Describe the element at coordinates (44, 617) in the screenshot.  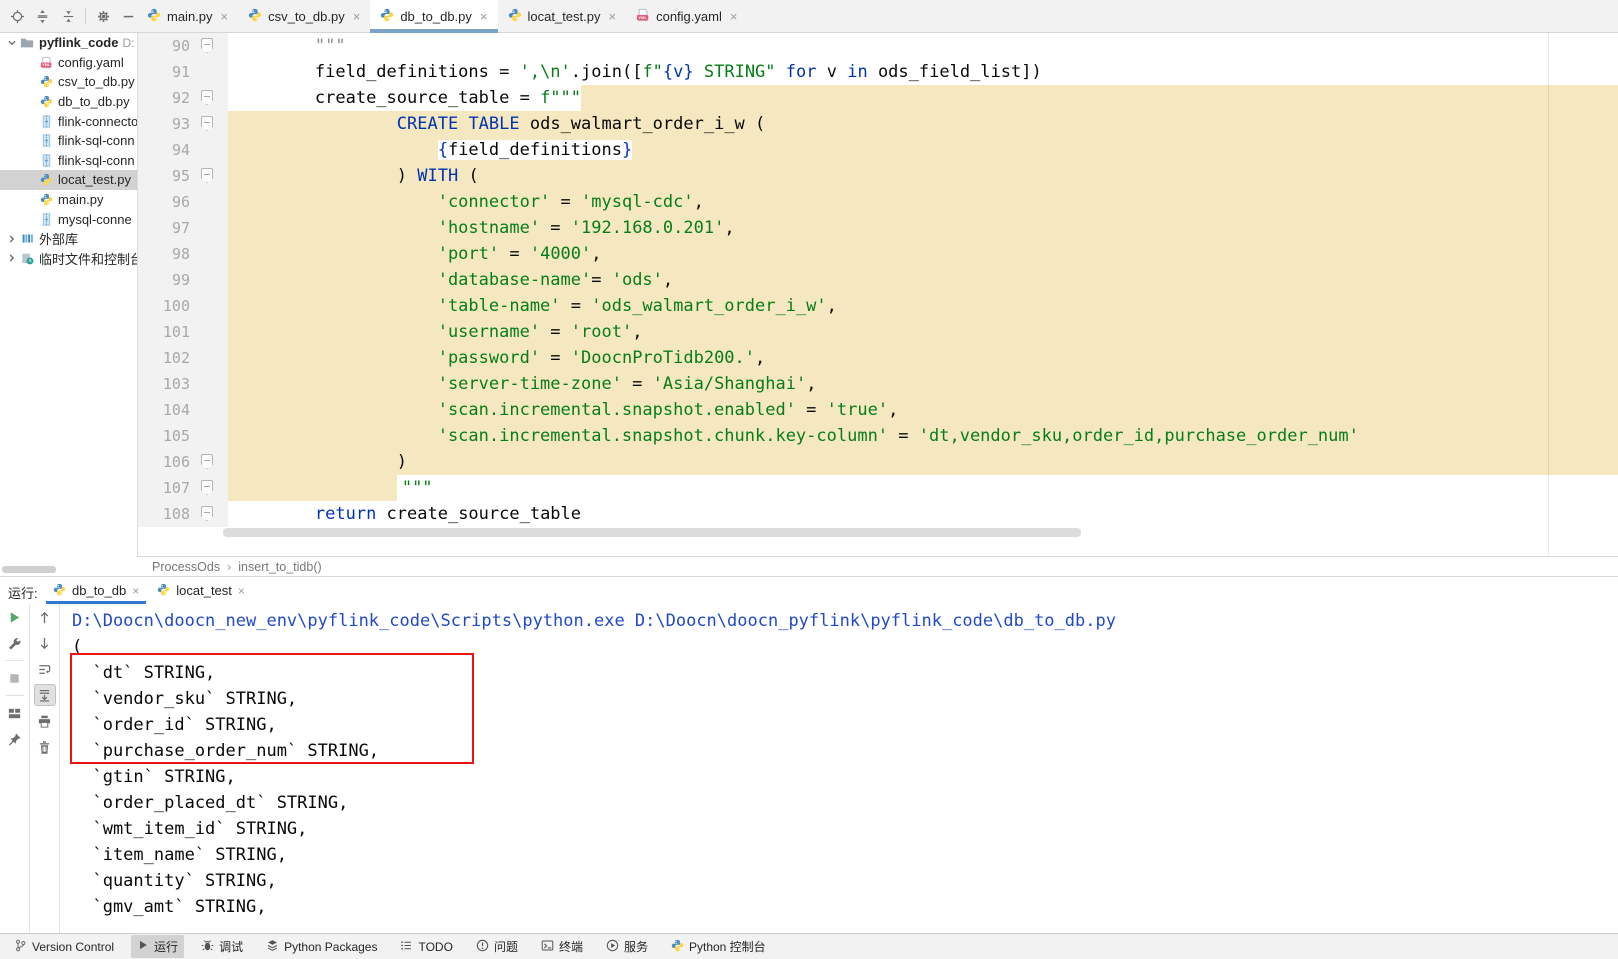
I see `arrow-up-icon` at that location.